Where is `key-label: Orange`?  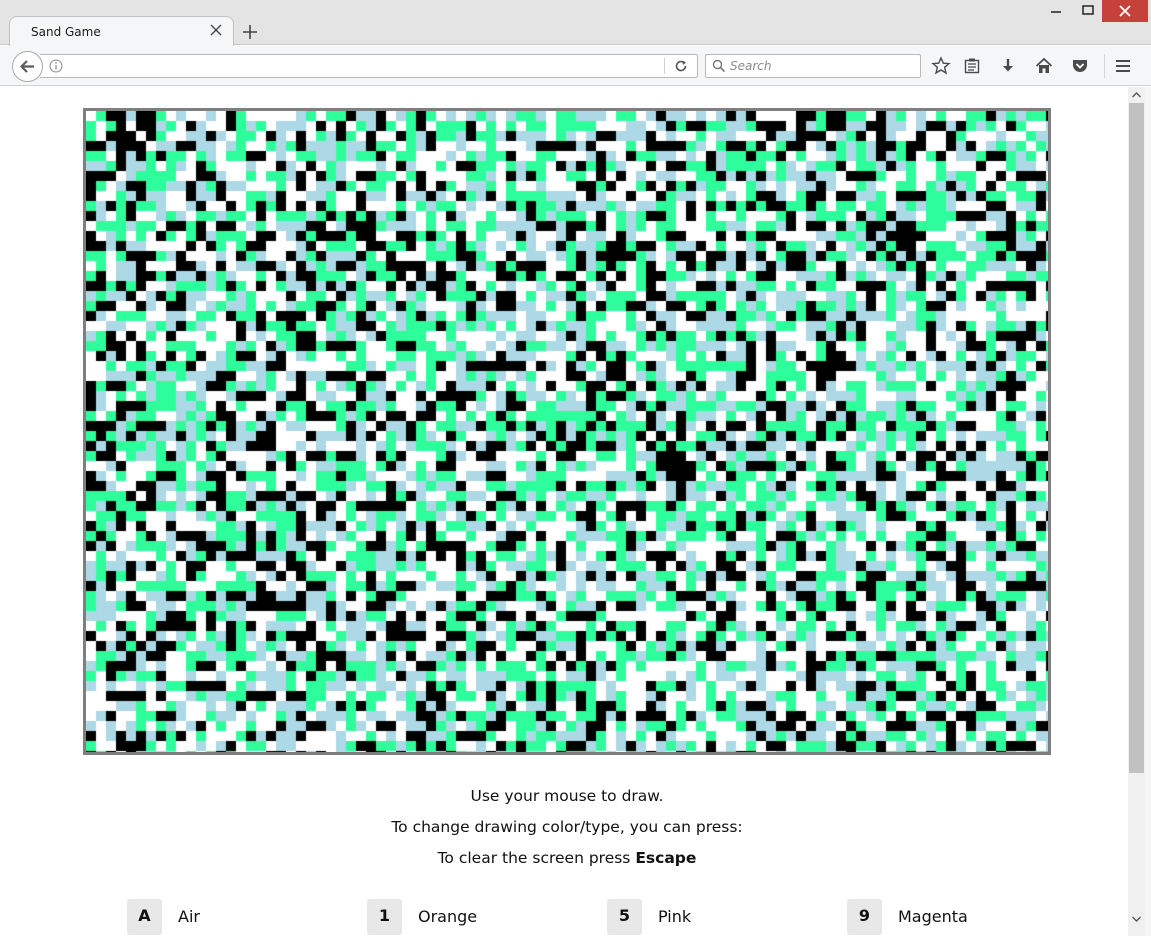 key-label: Orange is located at coordinates (448, 916).